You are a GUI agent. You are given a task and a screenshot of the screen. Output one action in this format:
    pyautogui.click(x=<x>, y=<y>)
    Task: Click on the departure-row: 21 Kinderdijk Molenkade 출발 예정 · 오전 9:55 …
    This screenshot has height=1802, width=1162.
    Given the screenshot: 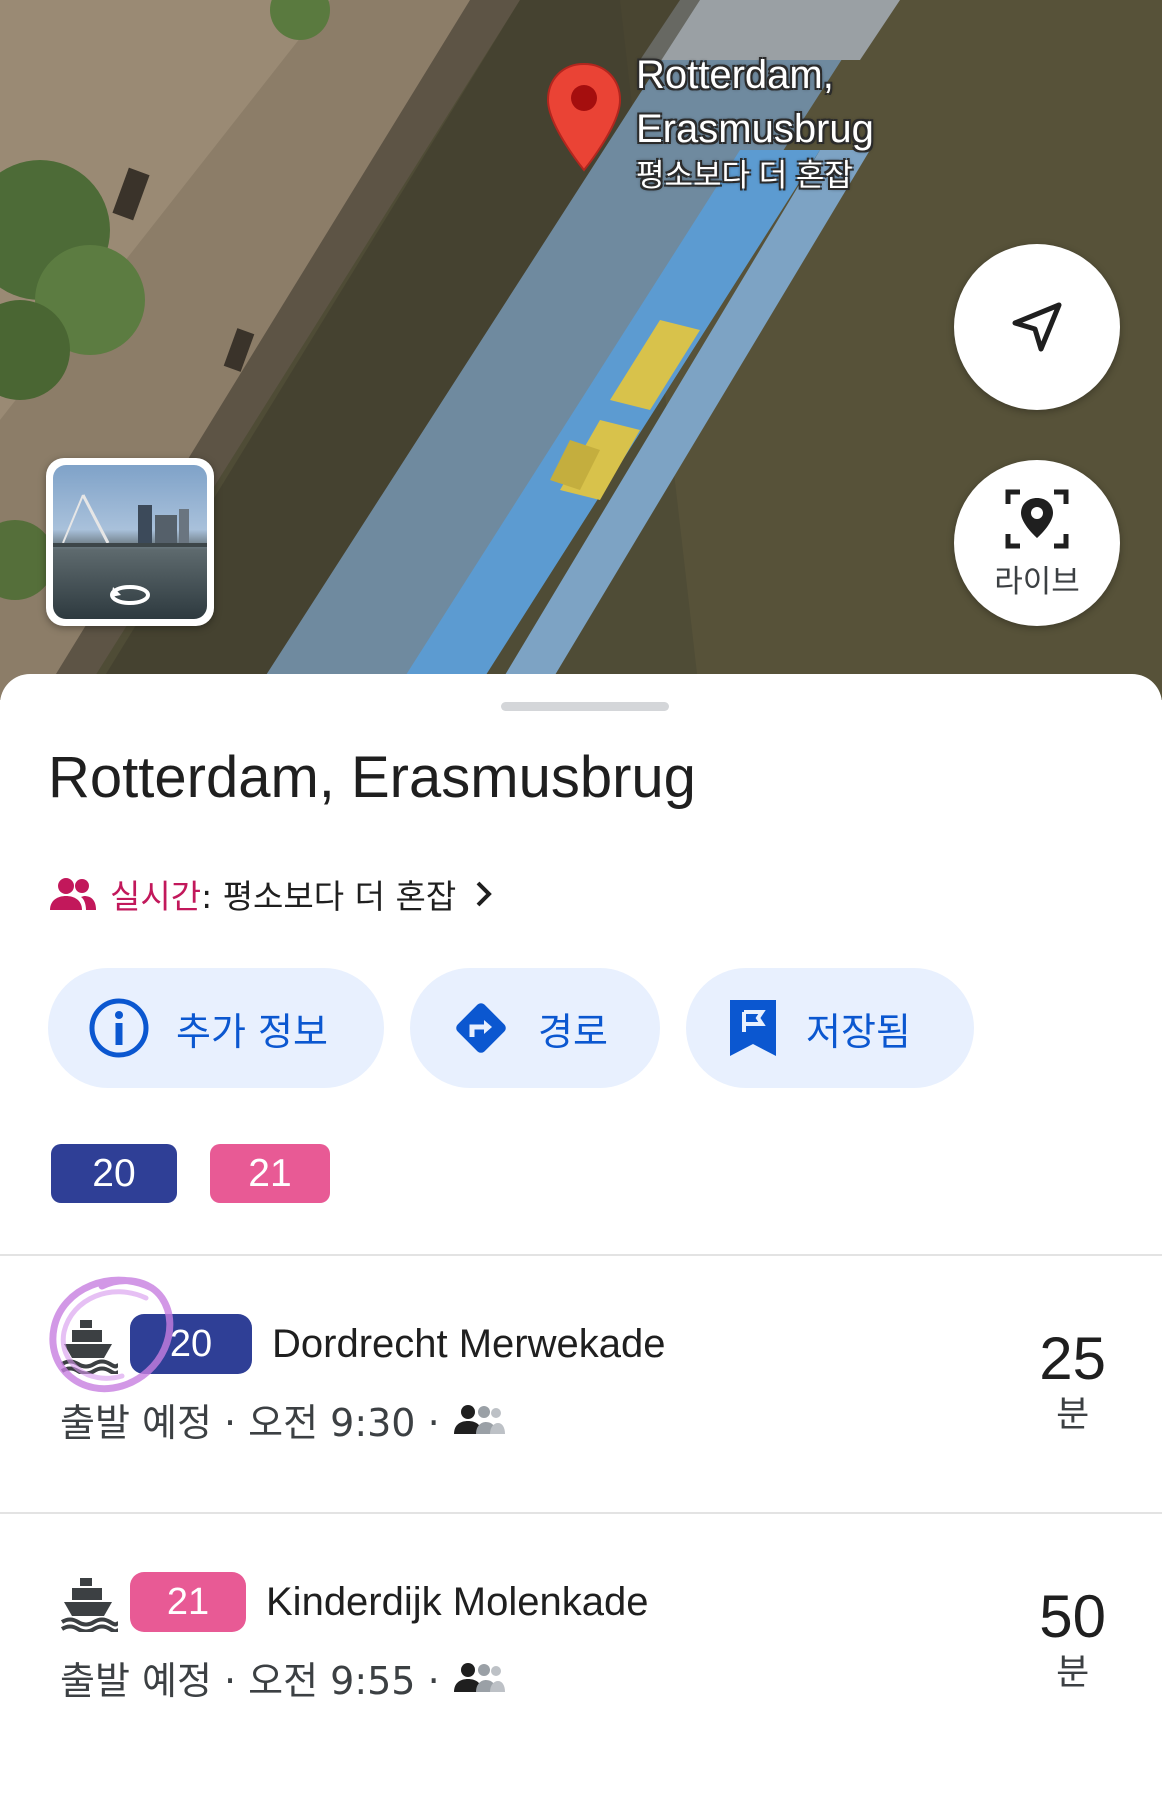 What is the action you would take?
    pyautogui.click(x=581, y=1687)
    